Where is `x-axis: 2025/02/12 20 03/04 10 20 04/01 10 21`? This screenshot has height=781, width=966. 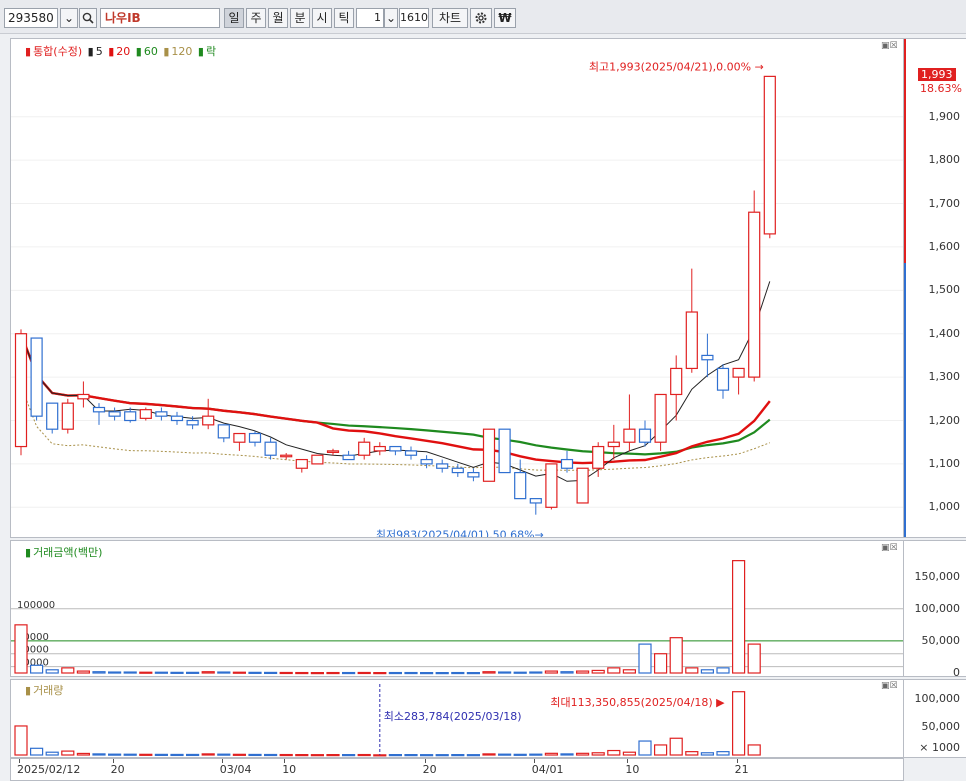
x-axis: 2025/02/12 20 03/04 10 20 04/01 10 21 is located at coordinates (457, 769).